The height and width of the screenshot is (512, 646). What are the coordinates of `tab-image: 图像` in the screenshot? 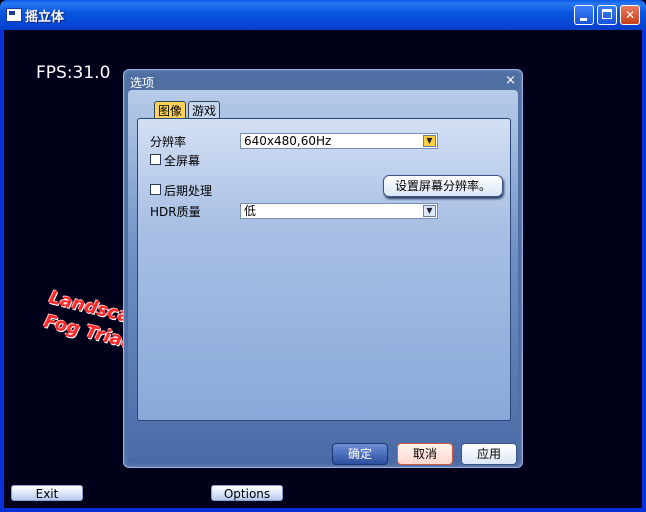 It's located at (170, 110).